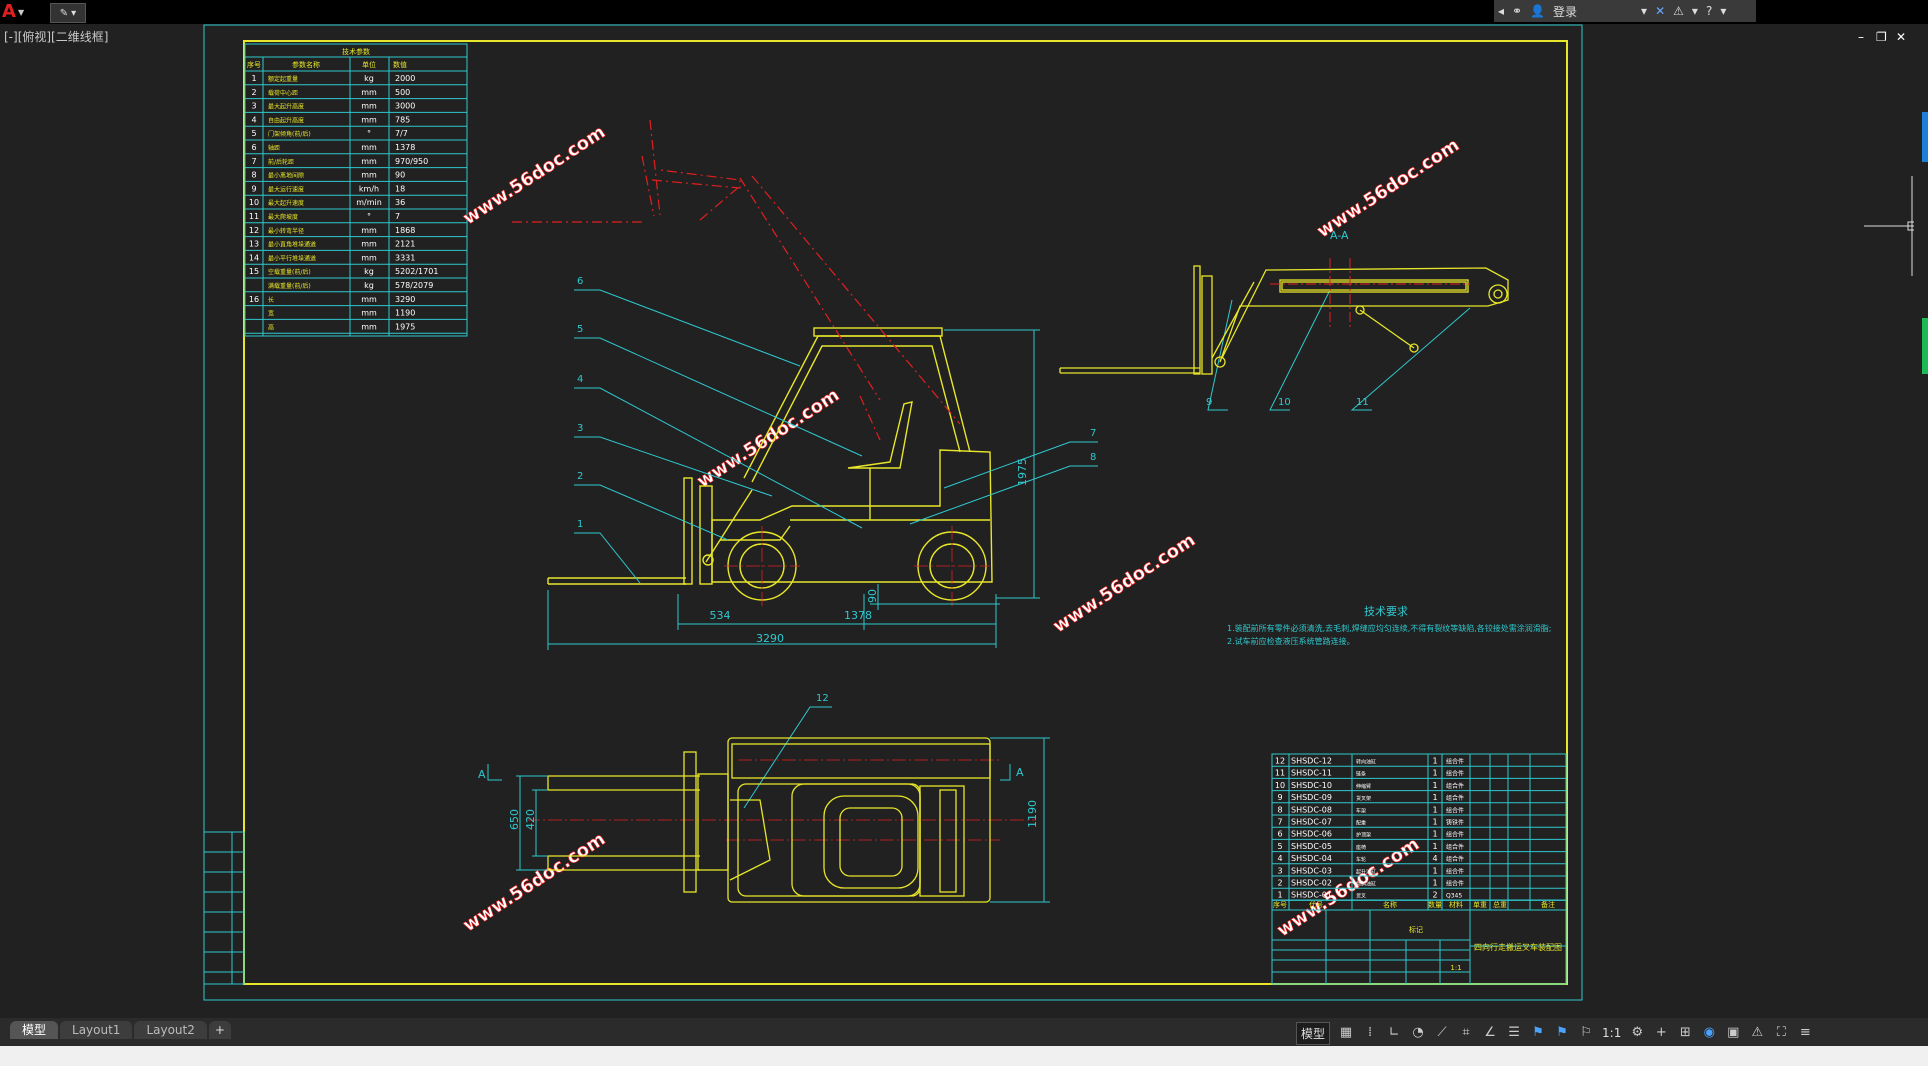 This screenshot has height=1066, width=1928. I want to click on bom-cell: 12, so click(1280, 761).